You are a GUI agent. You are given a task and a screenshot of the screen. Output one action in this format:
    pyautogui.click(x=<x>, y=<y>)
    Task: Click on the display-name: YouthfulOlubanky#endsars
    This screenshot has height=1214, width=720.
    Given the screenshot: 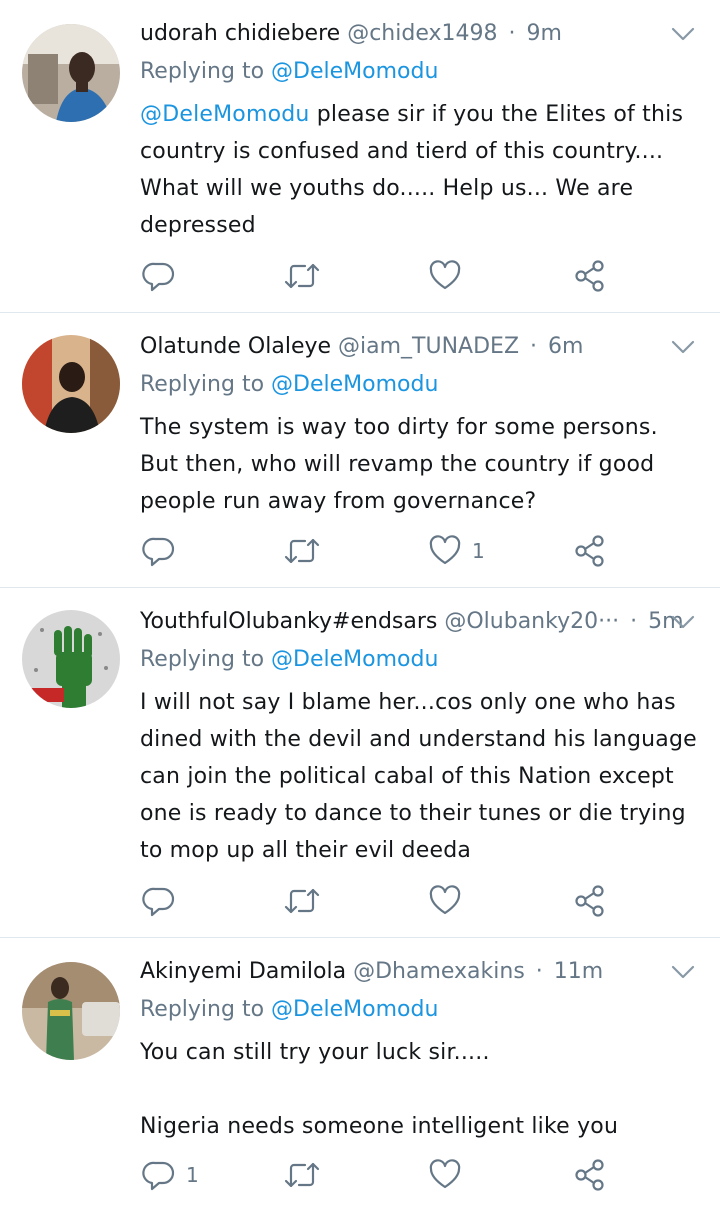 What is the action you would take?
    pyautogui.click(x=288, y=621)
    